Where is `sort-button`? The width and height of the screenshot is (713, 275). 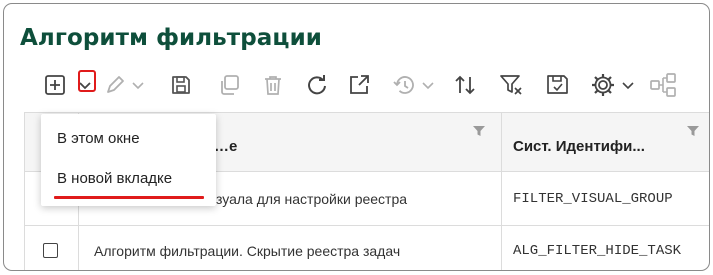 sort-button is located at coordinates (465, 85).